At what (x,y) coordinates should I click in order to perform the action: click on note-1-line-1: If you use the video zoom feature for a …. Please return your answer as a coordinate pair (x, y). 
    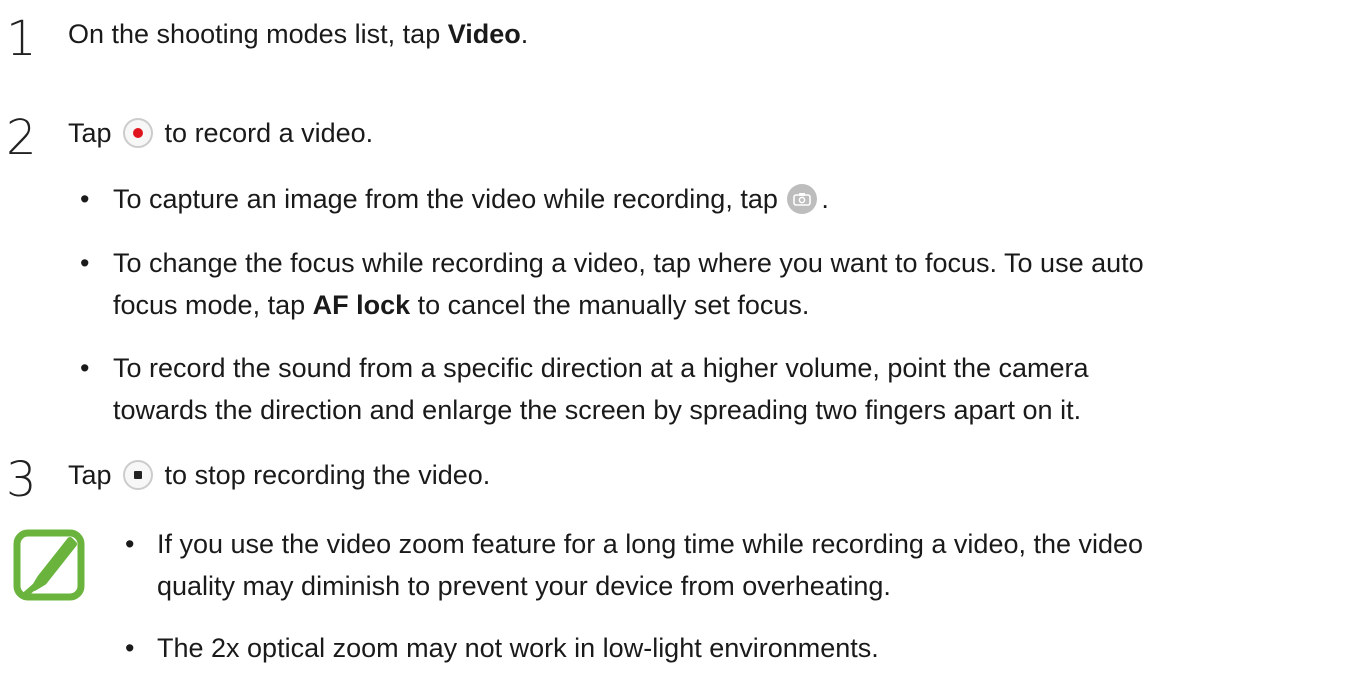
    Looking at the image, I should click on (650, 544).